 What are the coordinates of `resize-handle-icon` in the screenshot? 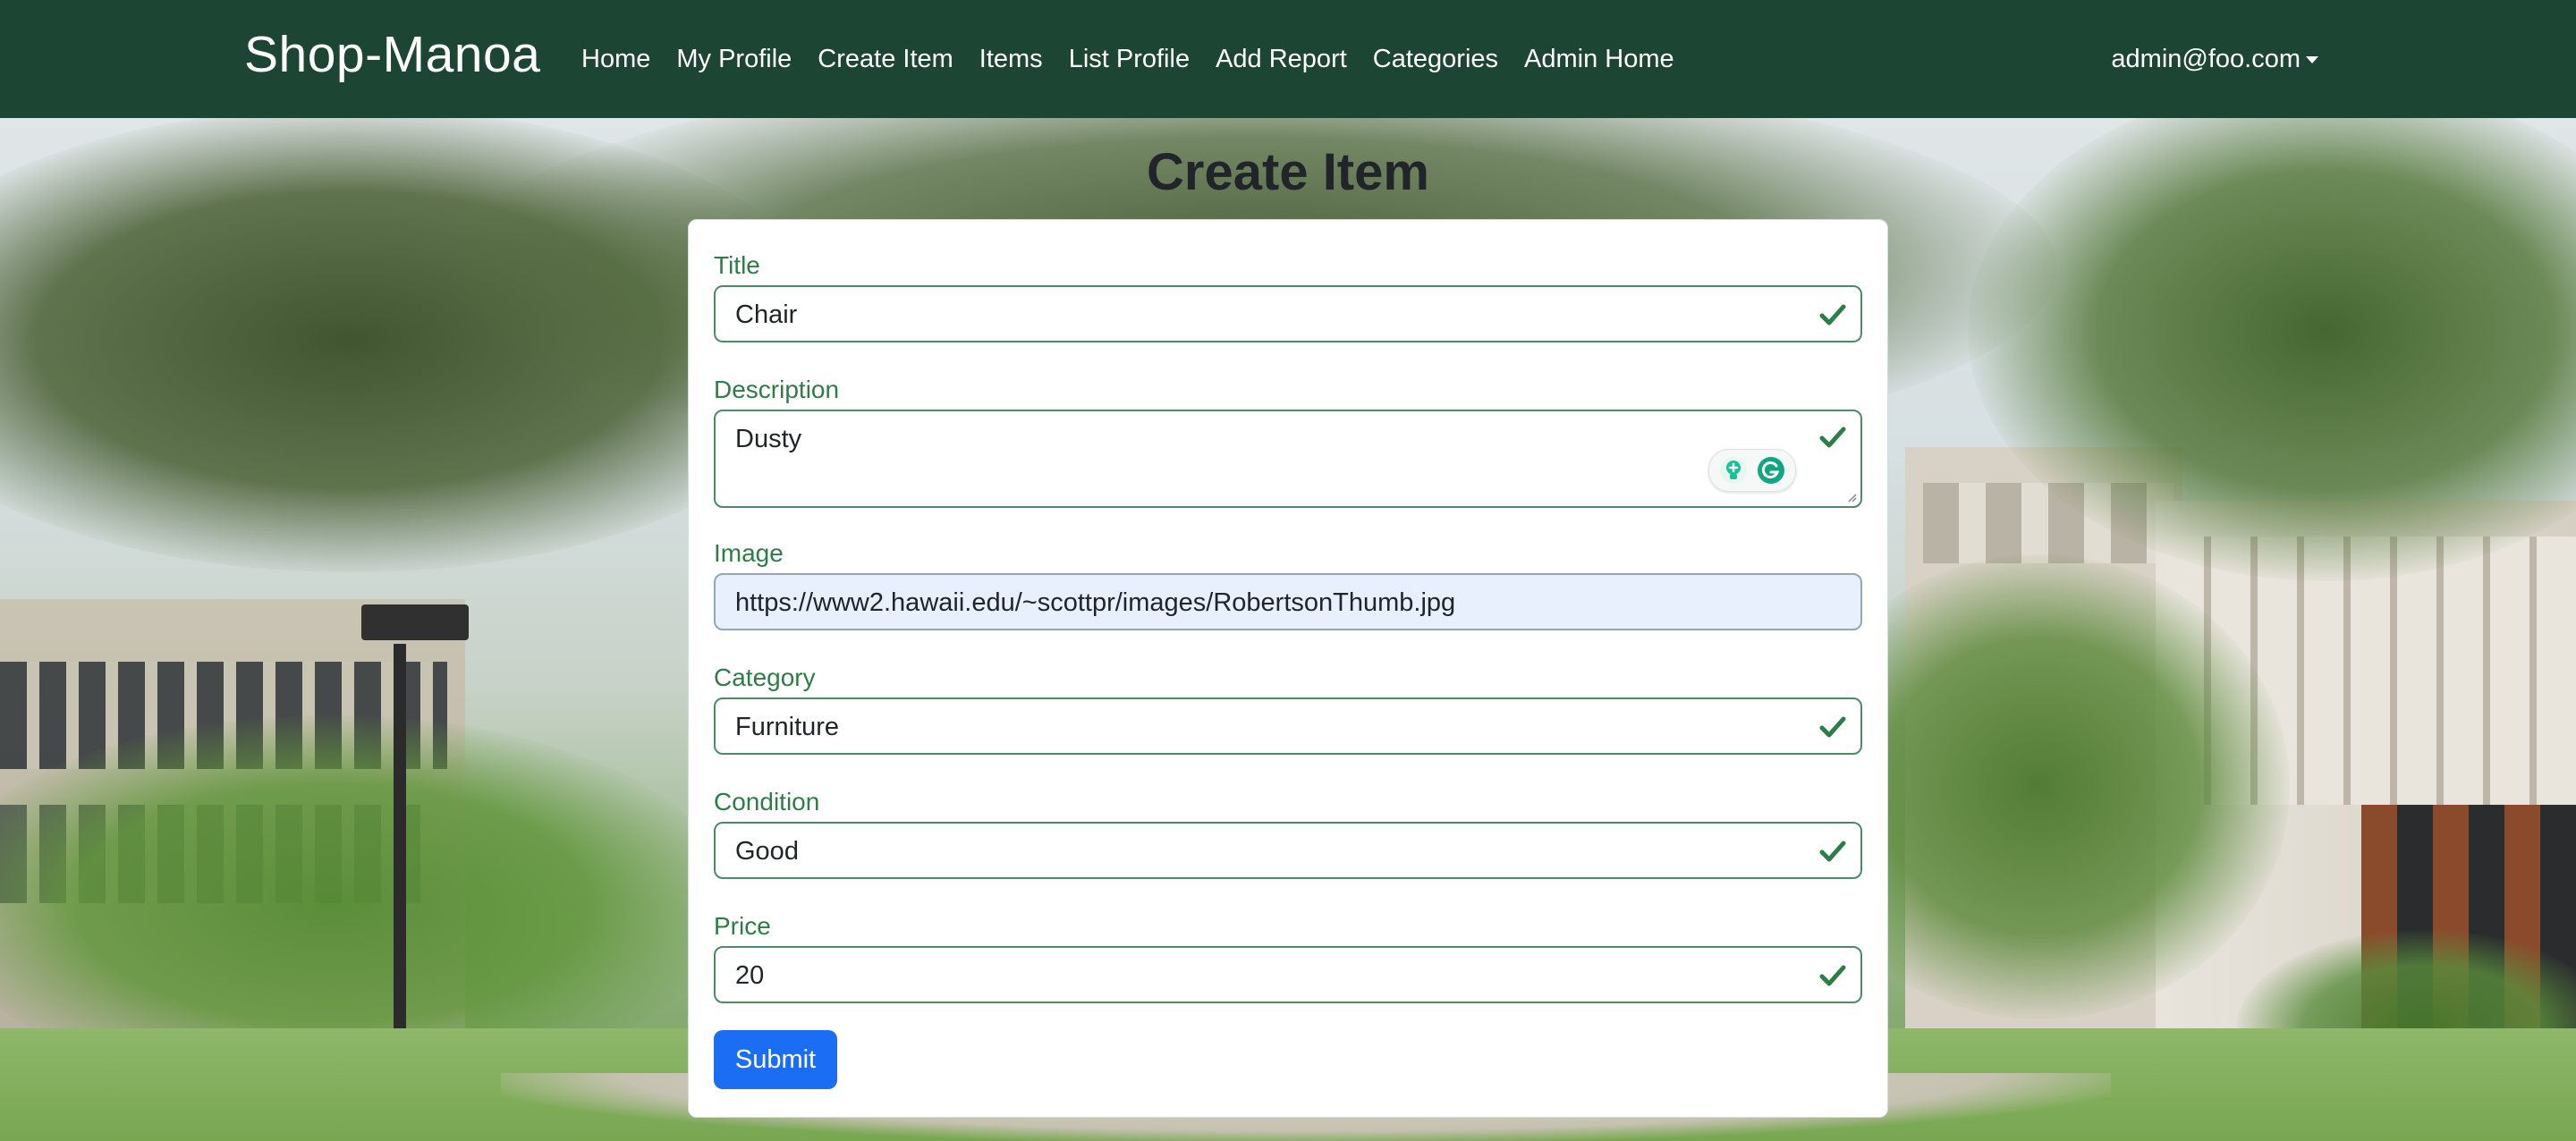 It's located at (1850, 496).